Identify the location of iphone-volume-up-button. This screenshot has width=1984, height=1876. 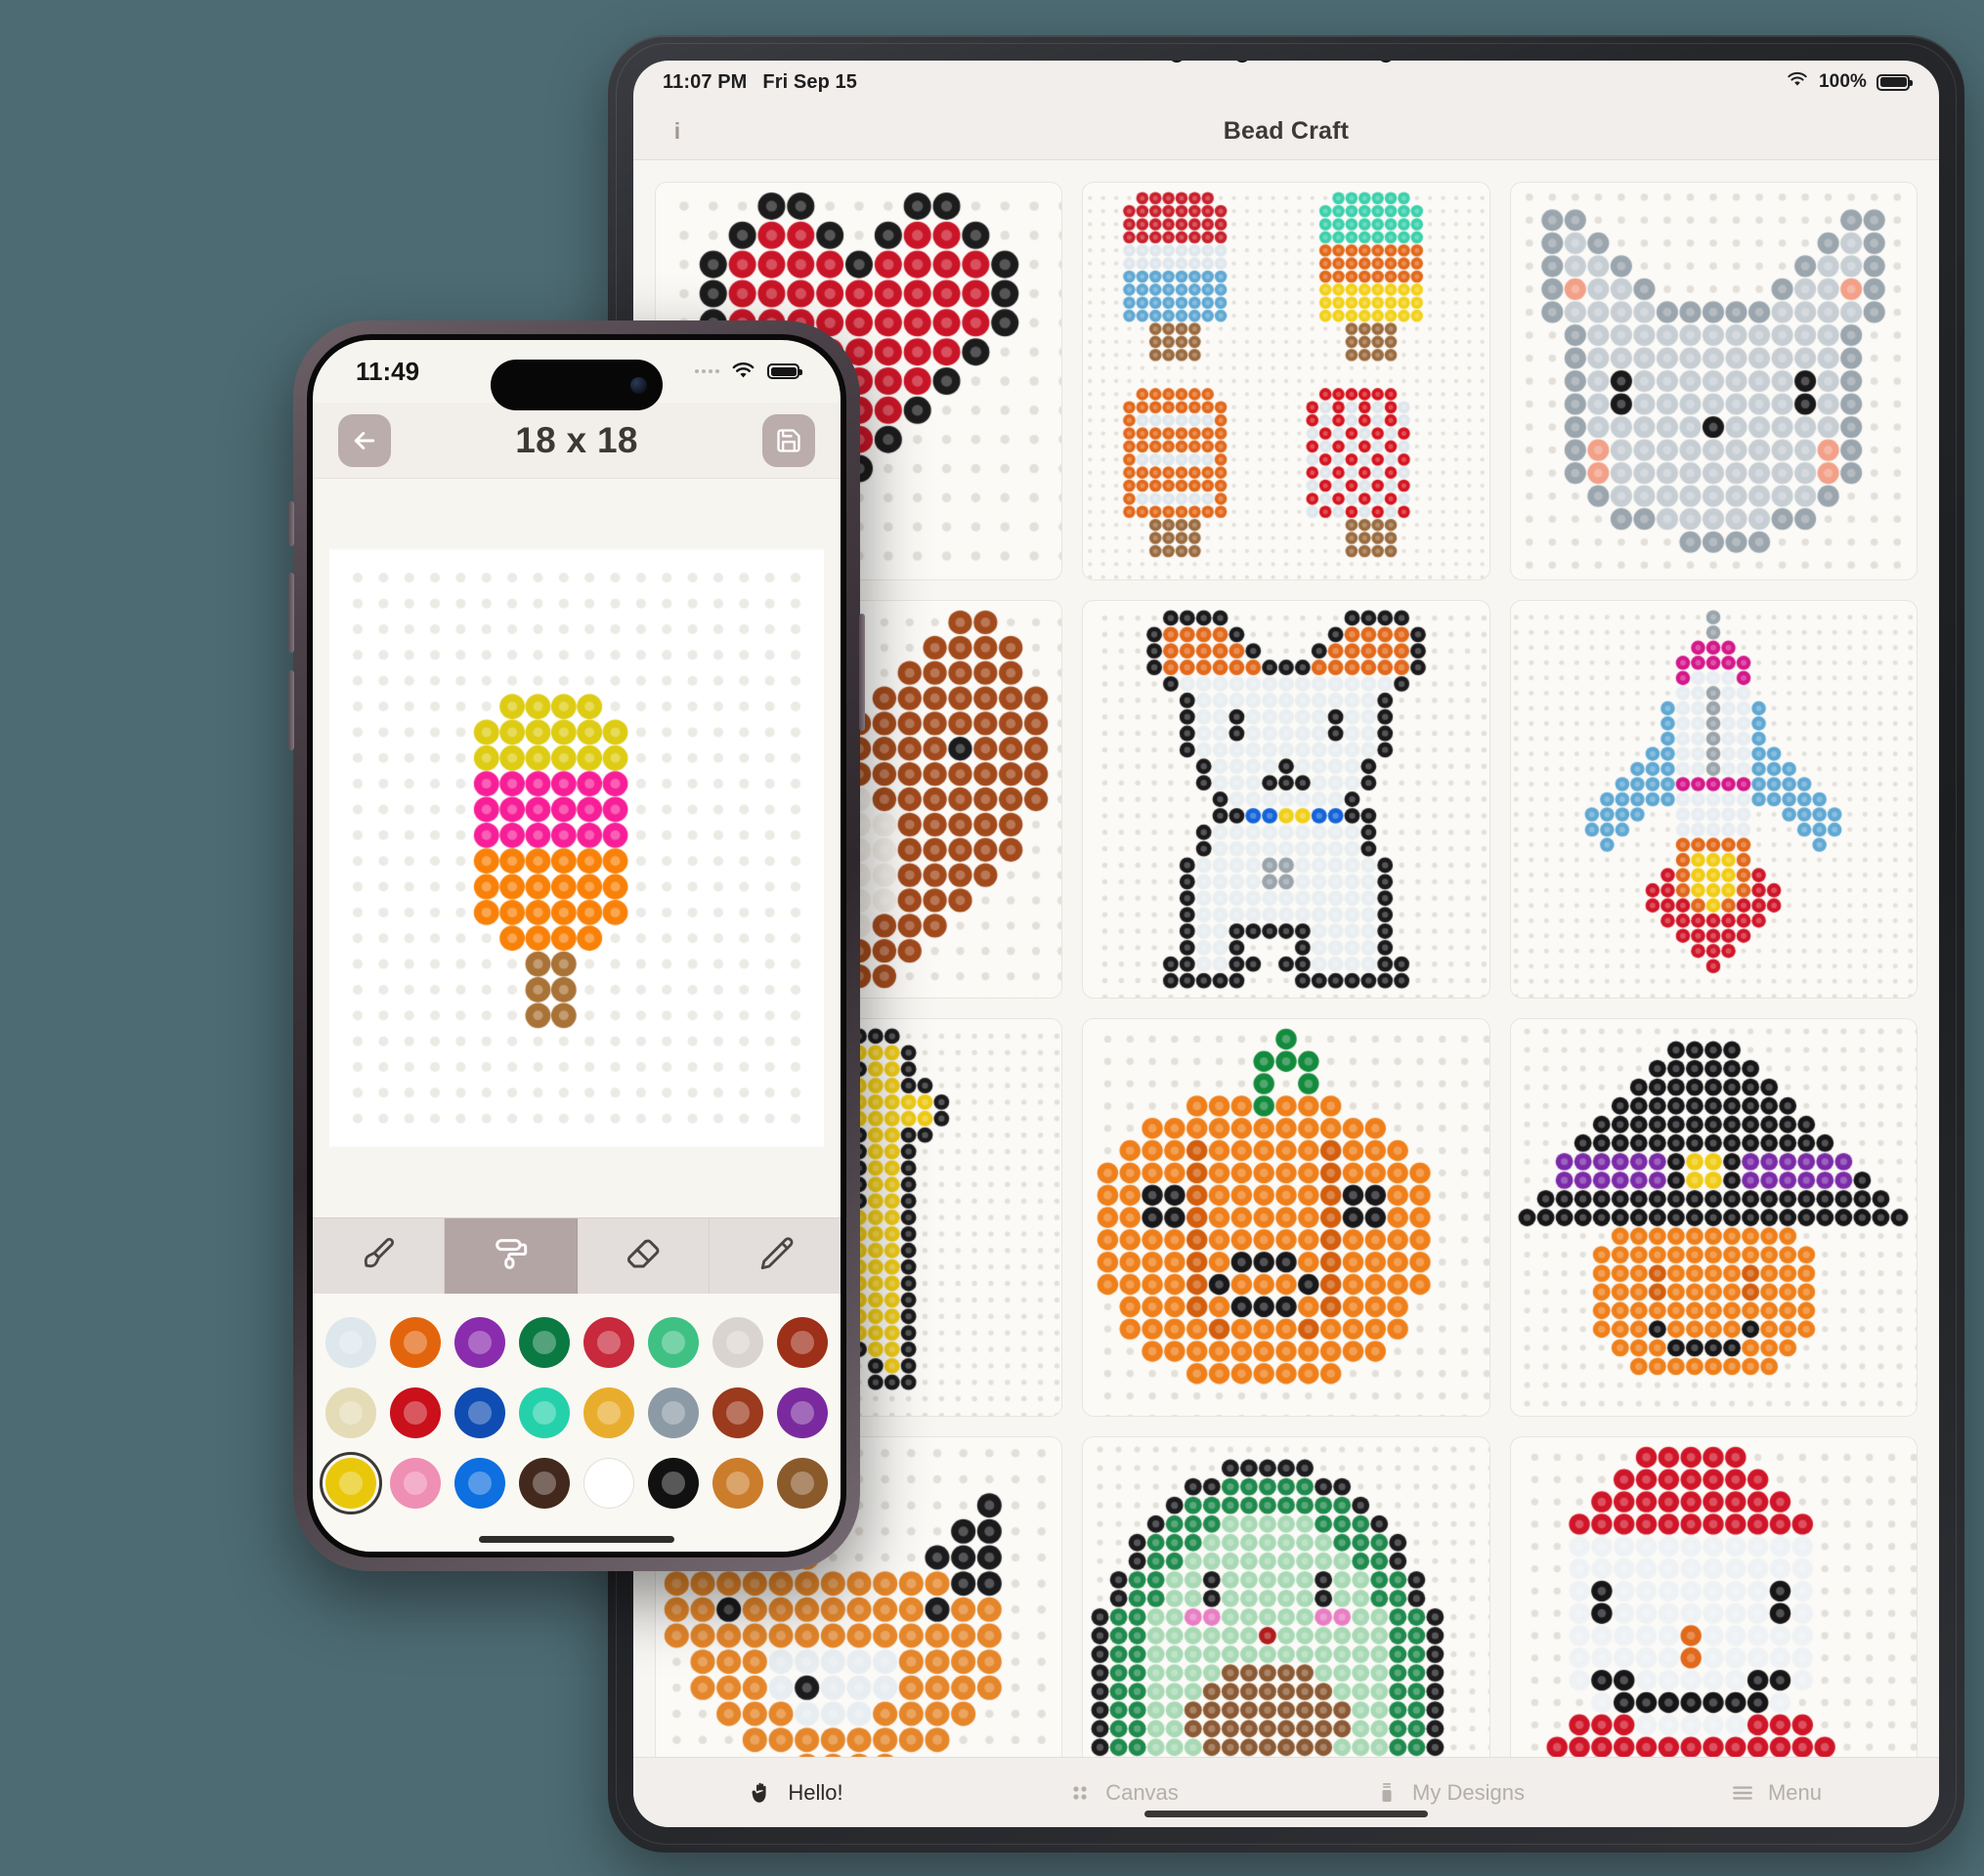
(291, 613).